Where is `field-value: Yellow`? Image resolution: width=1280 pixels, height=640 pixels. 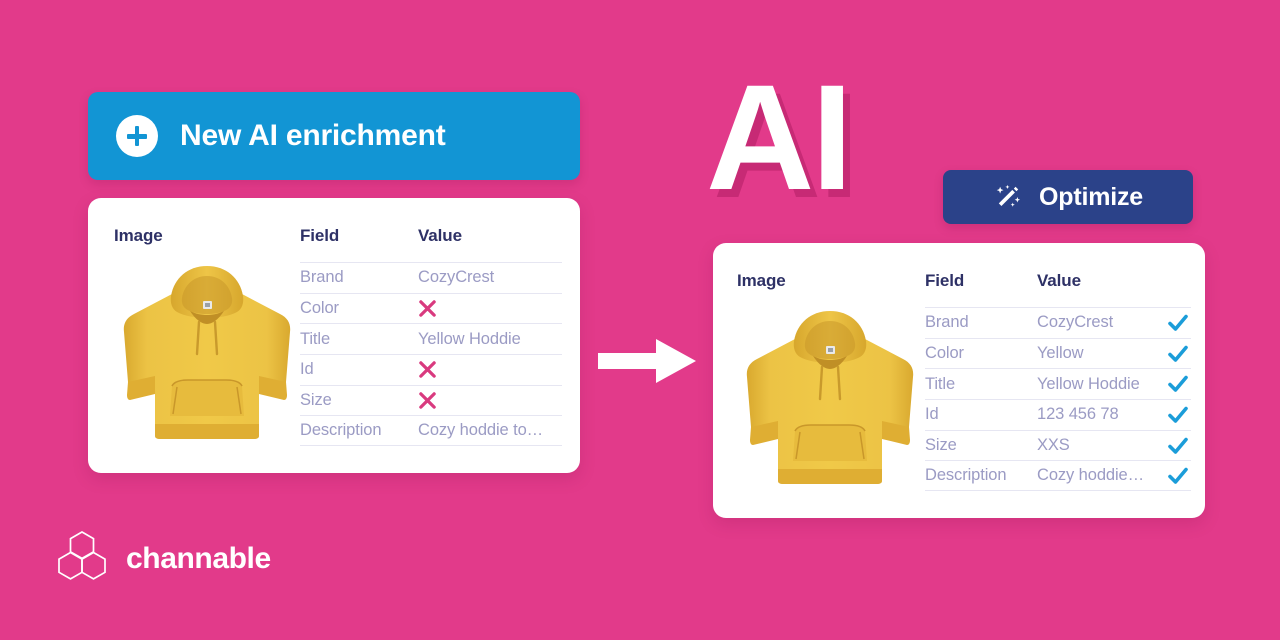 field-value: Yellow is located at coordinates (1060, 353).